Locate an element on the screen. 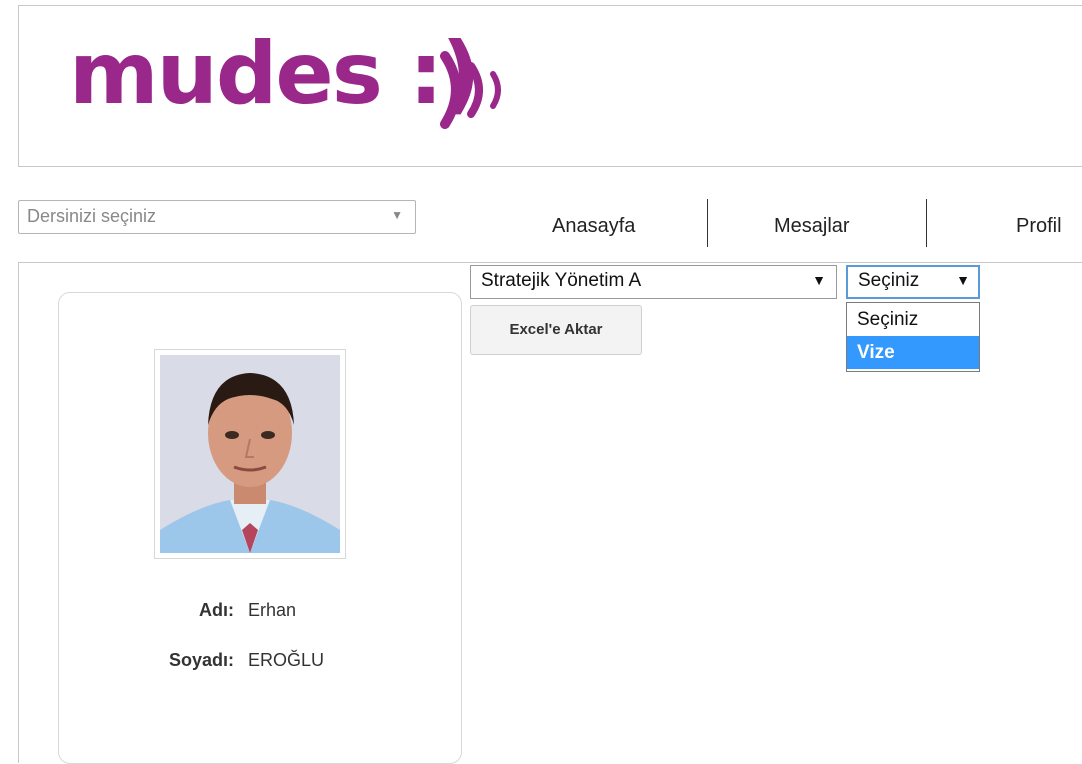 This screenshot has height=764, width=1082. profile-photo is located at coordinates (250, 454).